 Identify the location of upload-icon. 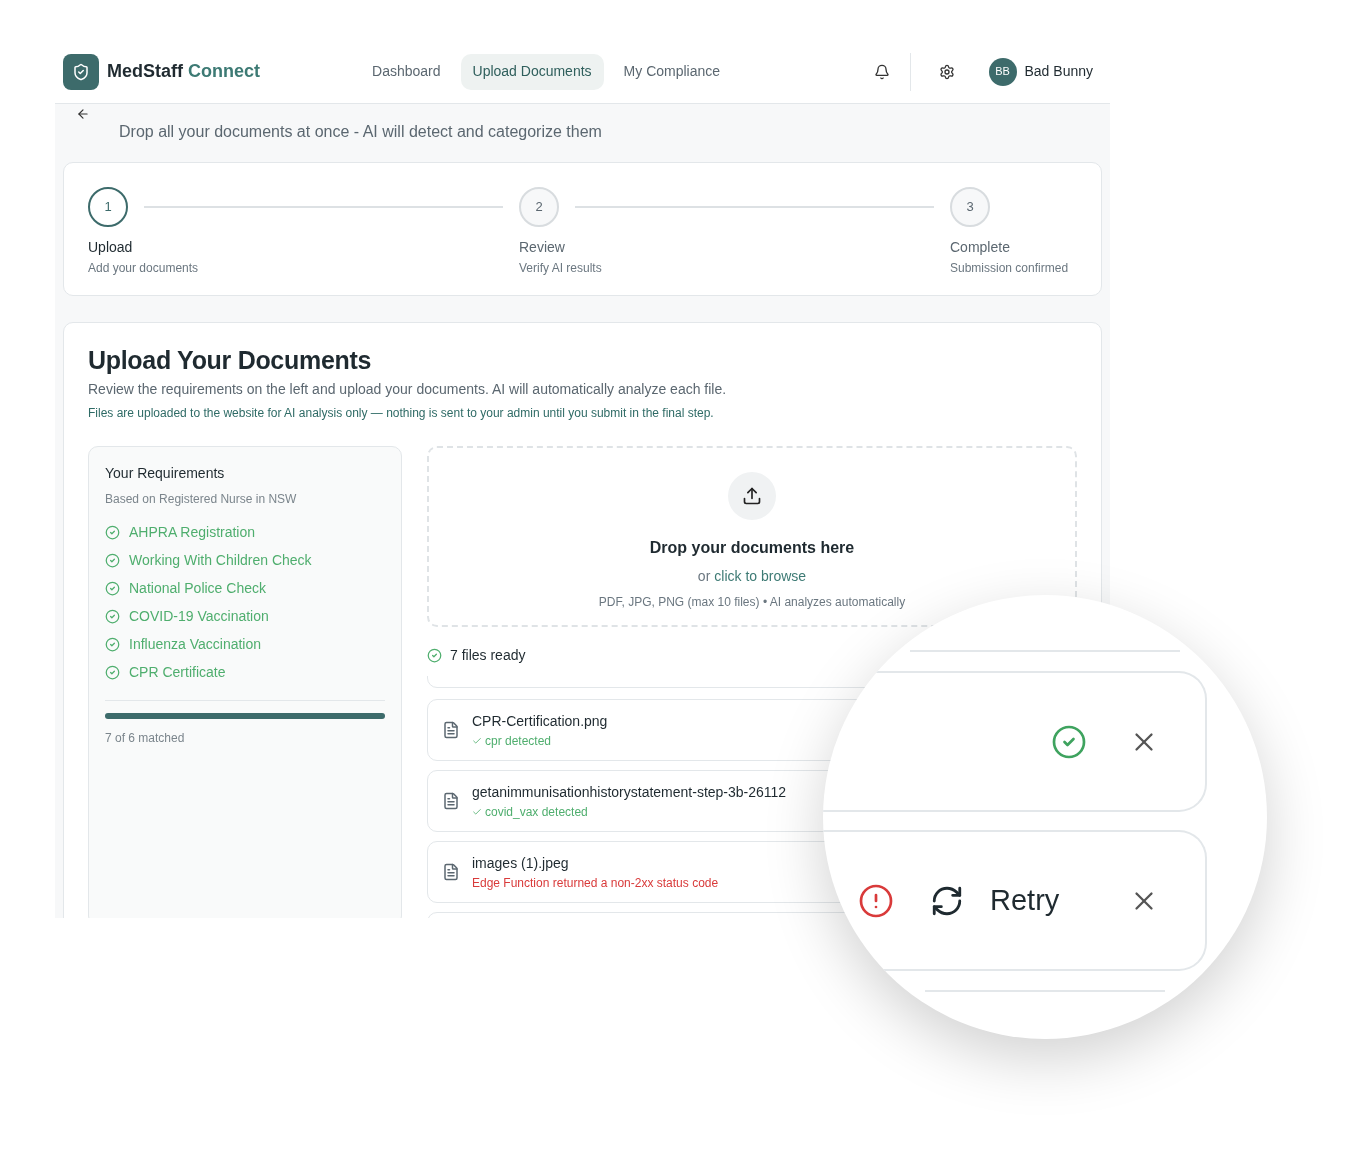
(752, 496).